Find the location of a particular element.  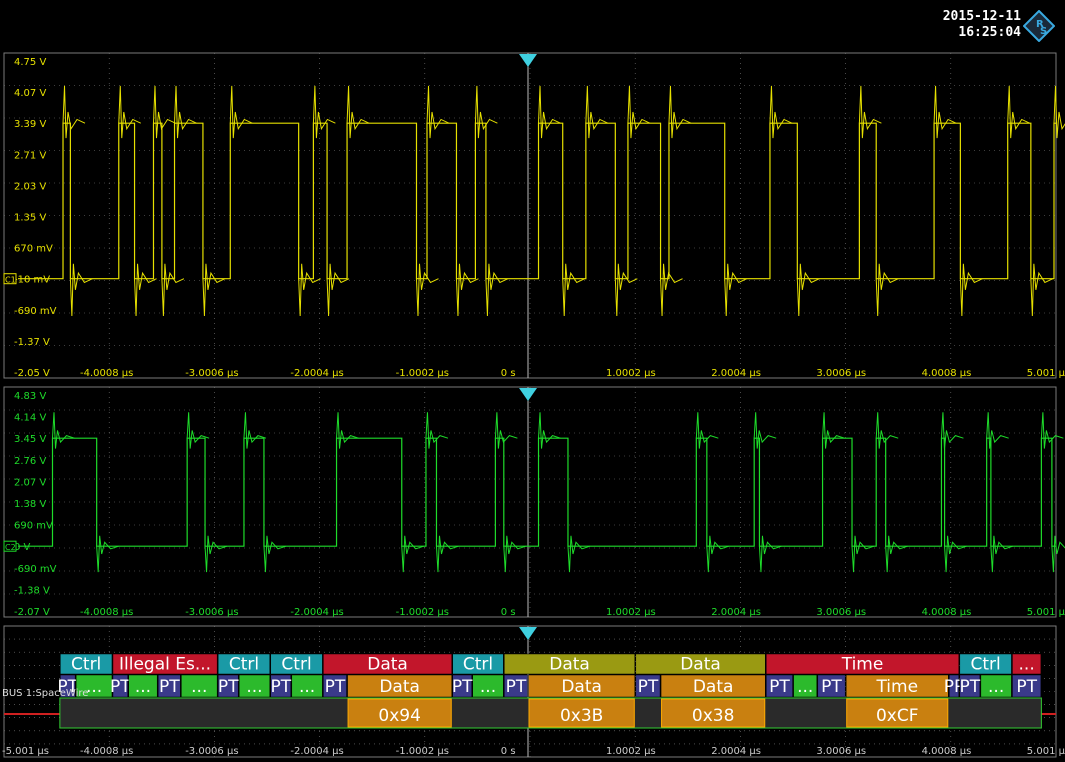

ch2-x-tick-label: -2.0004 µs is located at coordinates (316, 612).